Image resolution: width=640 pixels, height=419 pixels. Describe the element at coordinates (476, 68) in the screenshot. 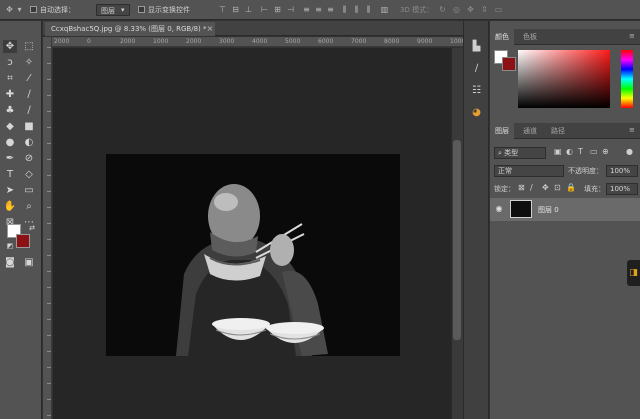

I see `brush-settings-icon: ∕` at that location.